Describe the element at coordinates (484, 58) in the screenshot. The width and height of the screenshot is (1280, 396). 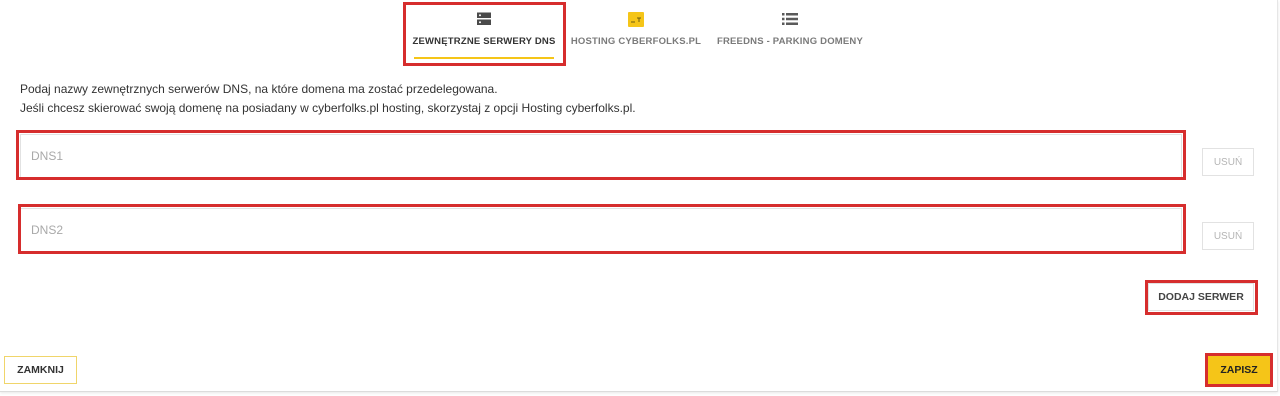
I see `active-tab-underline` at that location.